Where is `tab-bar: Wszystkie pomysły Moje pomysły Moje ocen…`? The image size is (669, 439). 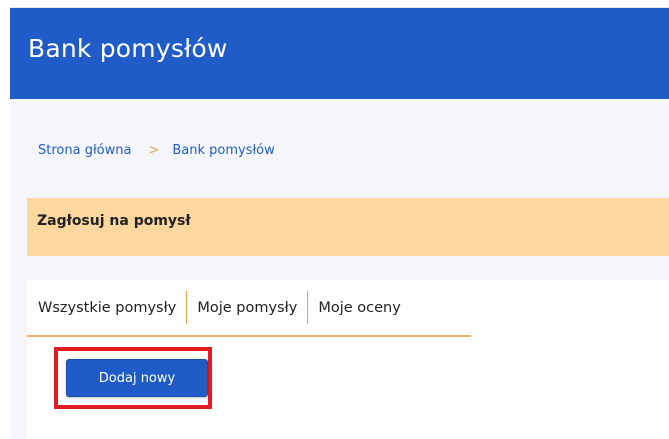
tab-bar: Wszystkie pomysły Moje pomysły Moje ocen… is located at coordinates (249, 308).